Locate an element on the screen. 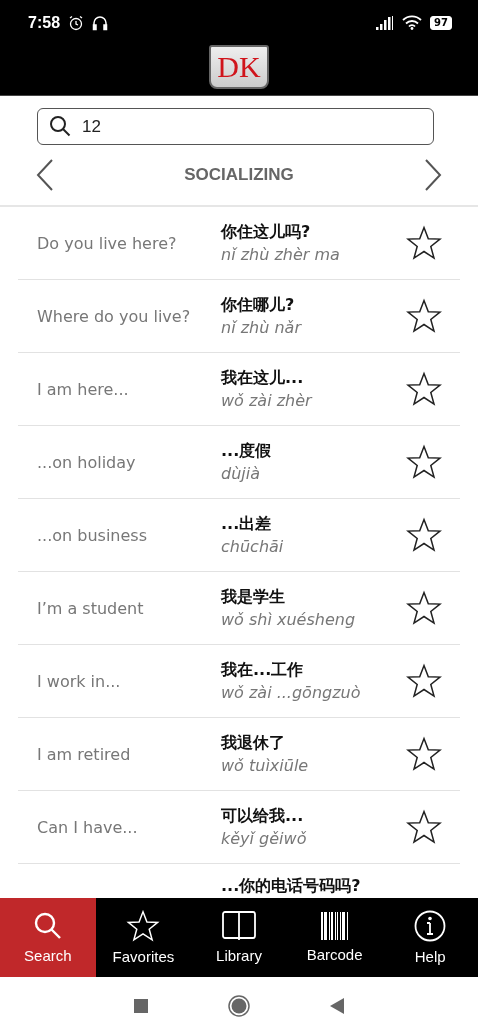 This screenshot has height=1035, width=478. status-time: 7:58 is located at coordinates (44, 22).